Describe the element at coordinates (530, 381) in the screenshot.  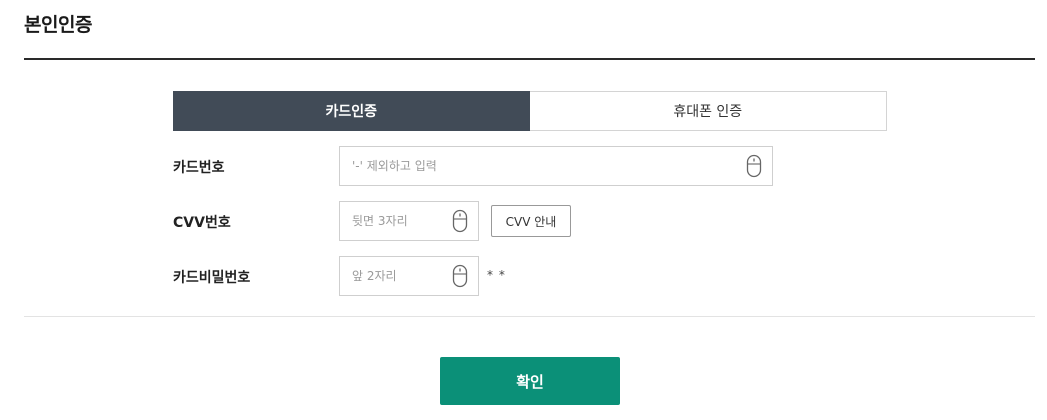
I see `confirm-button: 확인` at that location.